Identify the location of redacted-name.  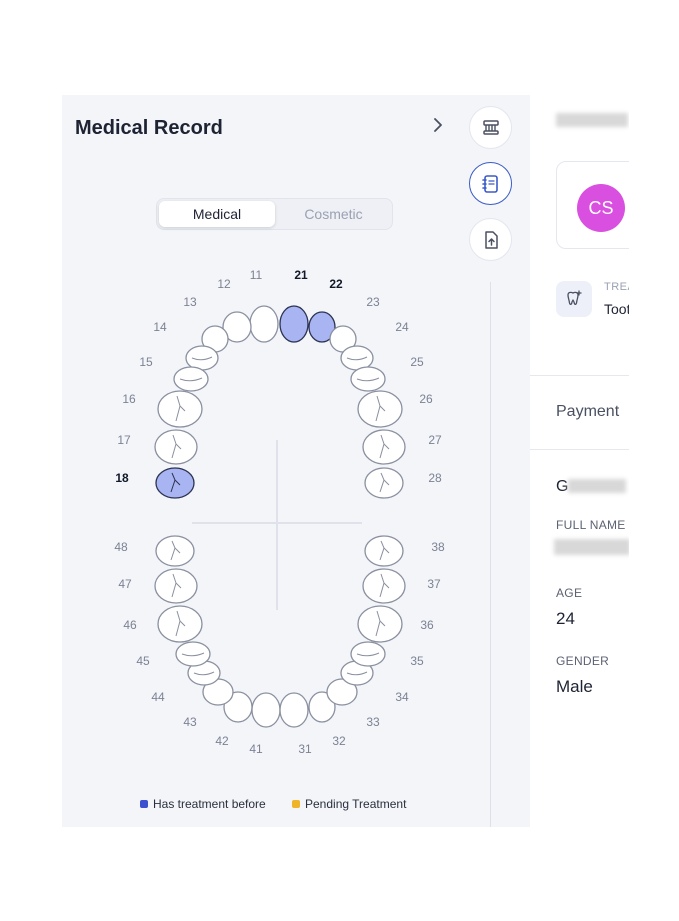
(597, 486).